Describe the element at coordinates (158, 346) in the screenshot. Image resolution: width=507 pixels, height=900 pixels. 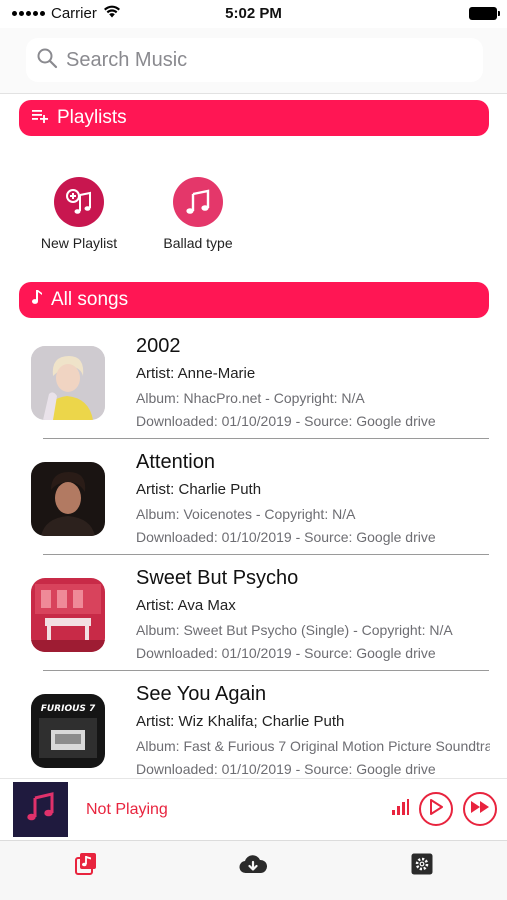
I see `song-title: 2002` at that location.